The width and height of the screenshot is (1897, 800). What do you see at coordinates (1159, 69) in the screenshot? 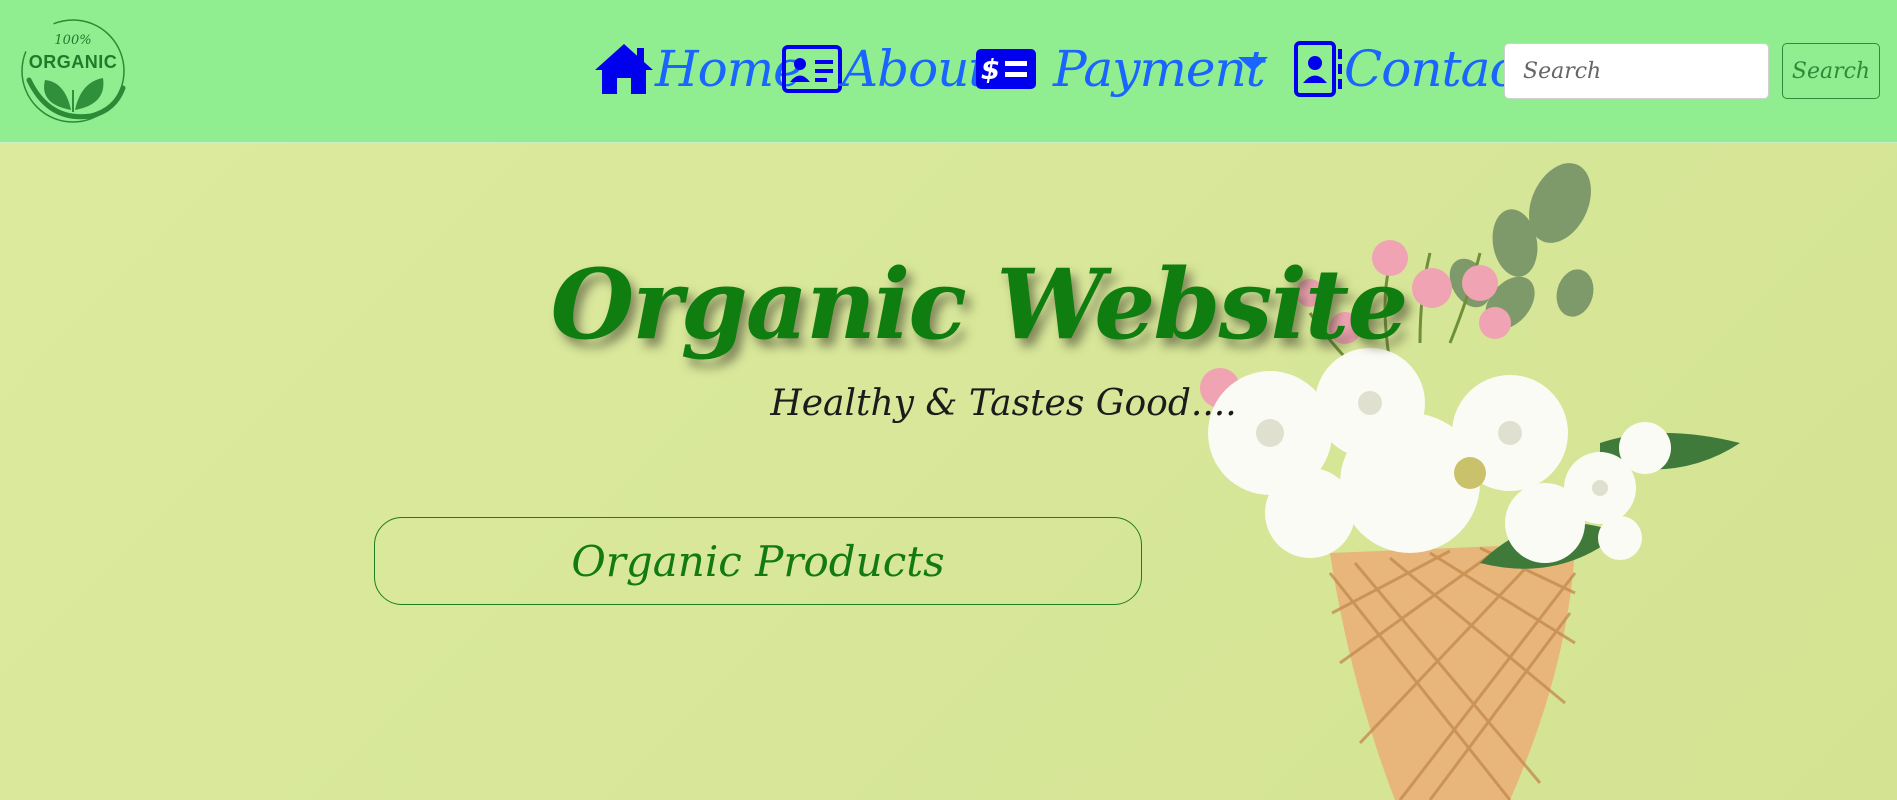
I see `nav-payment-label: Payment` at bounding box center [1159, 69].